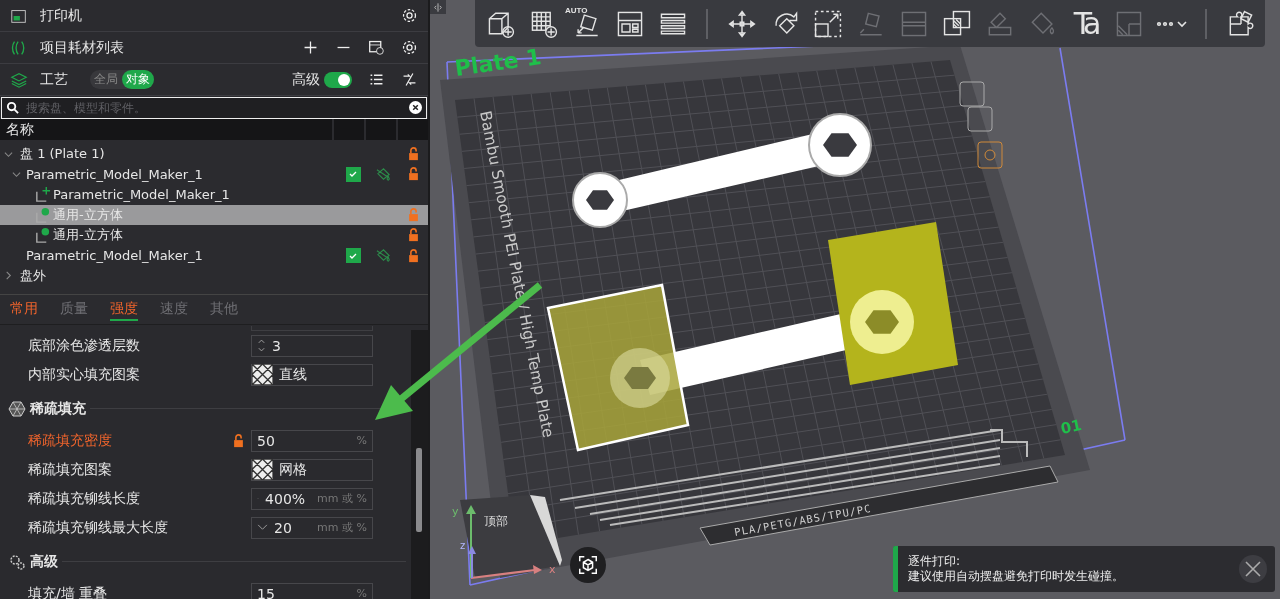  Describe the element at coordinates (312, 374) in the screenshot. I see `pattern-select: 直线` at that location.